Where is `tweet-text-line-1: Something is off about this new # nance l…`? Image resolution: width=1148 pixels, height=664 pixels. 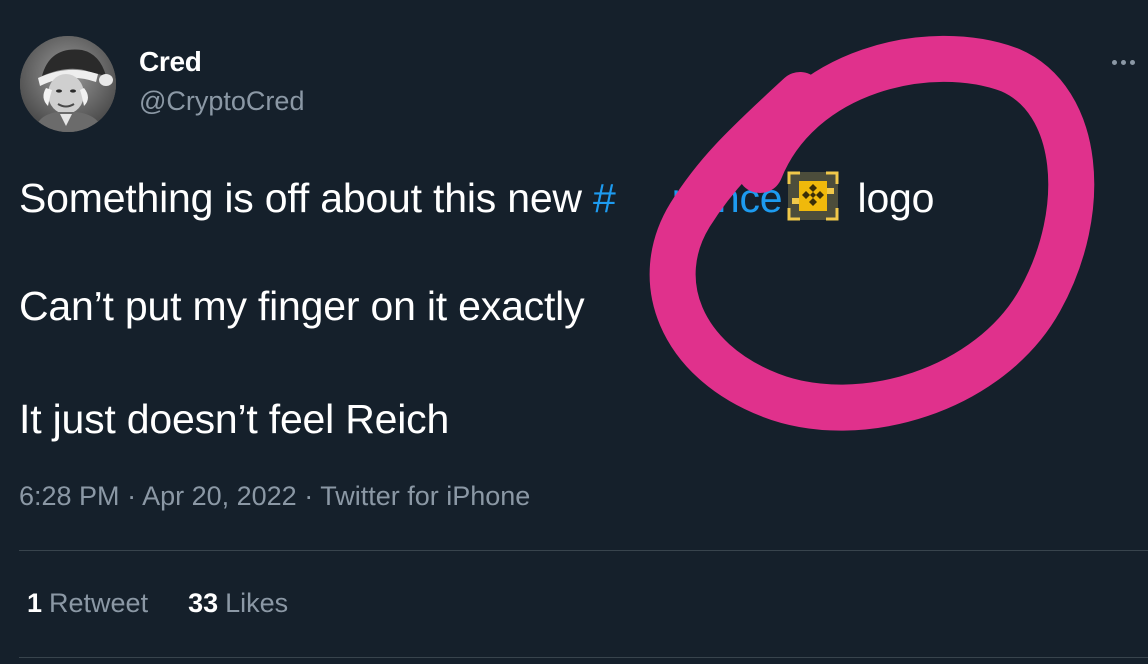
tweet-text-line-1: Something is off about this new # nance l… is located at coordinates (476, 196).